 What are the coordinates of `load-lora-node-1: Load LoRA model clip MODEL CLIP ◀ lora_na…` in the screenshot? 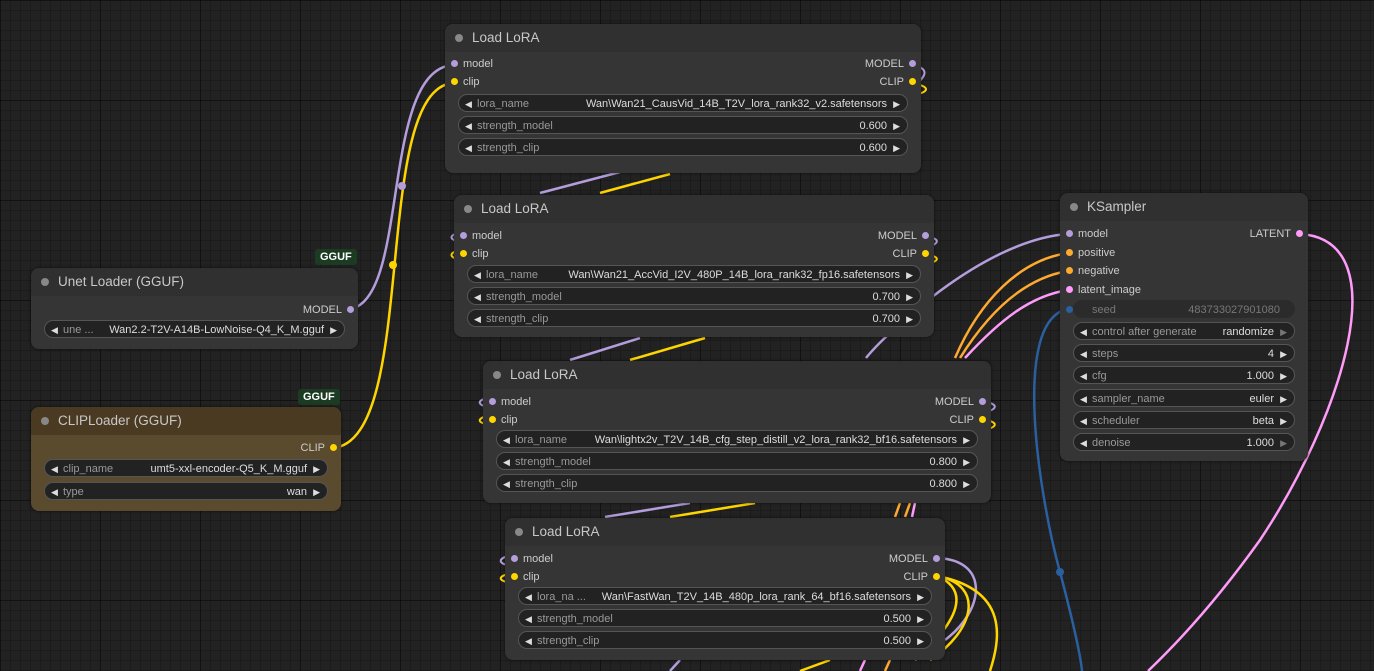 It's located at (683, 98).